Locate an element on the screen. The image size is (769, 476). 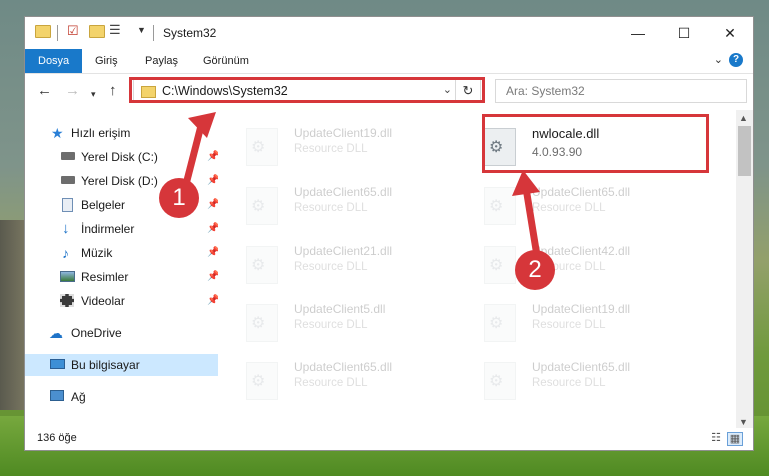
quick-access-dropdown-icon: ▼ is located at coordinates (141, 30).